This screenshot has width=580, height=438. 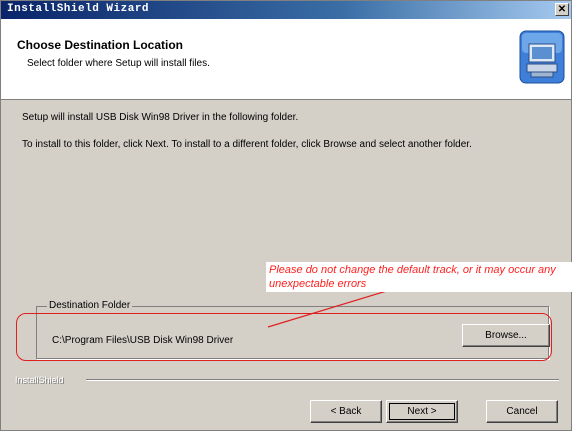 I want to click on annotation-pointer-line, so click(x=329, y=308).